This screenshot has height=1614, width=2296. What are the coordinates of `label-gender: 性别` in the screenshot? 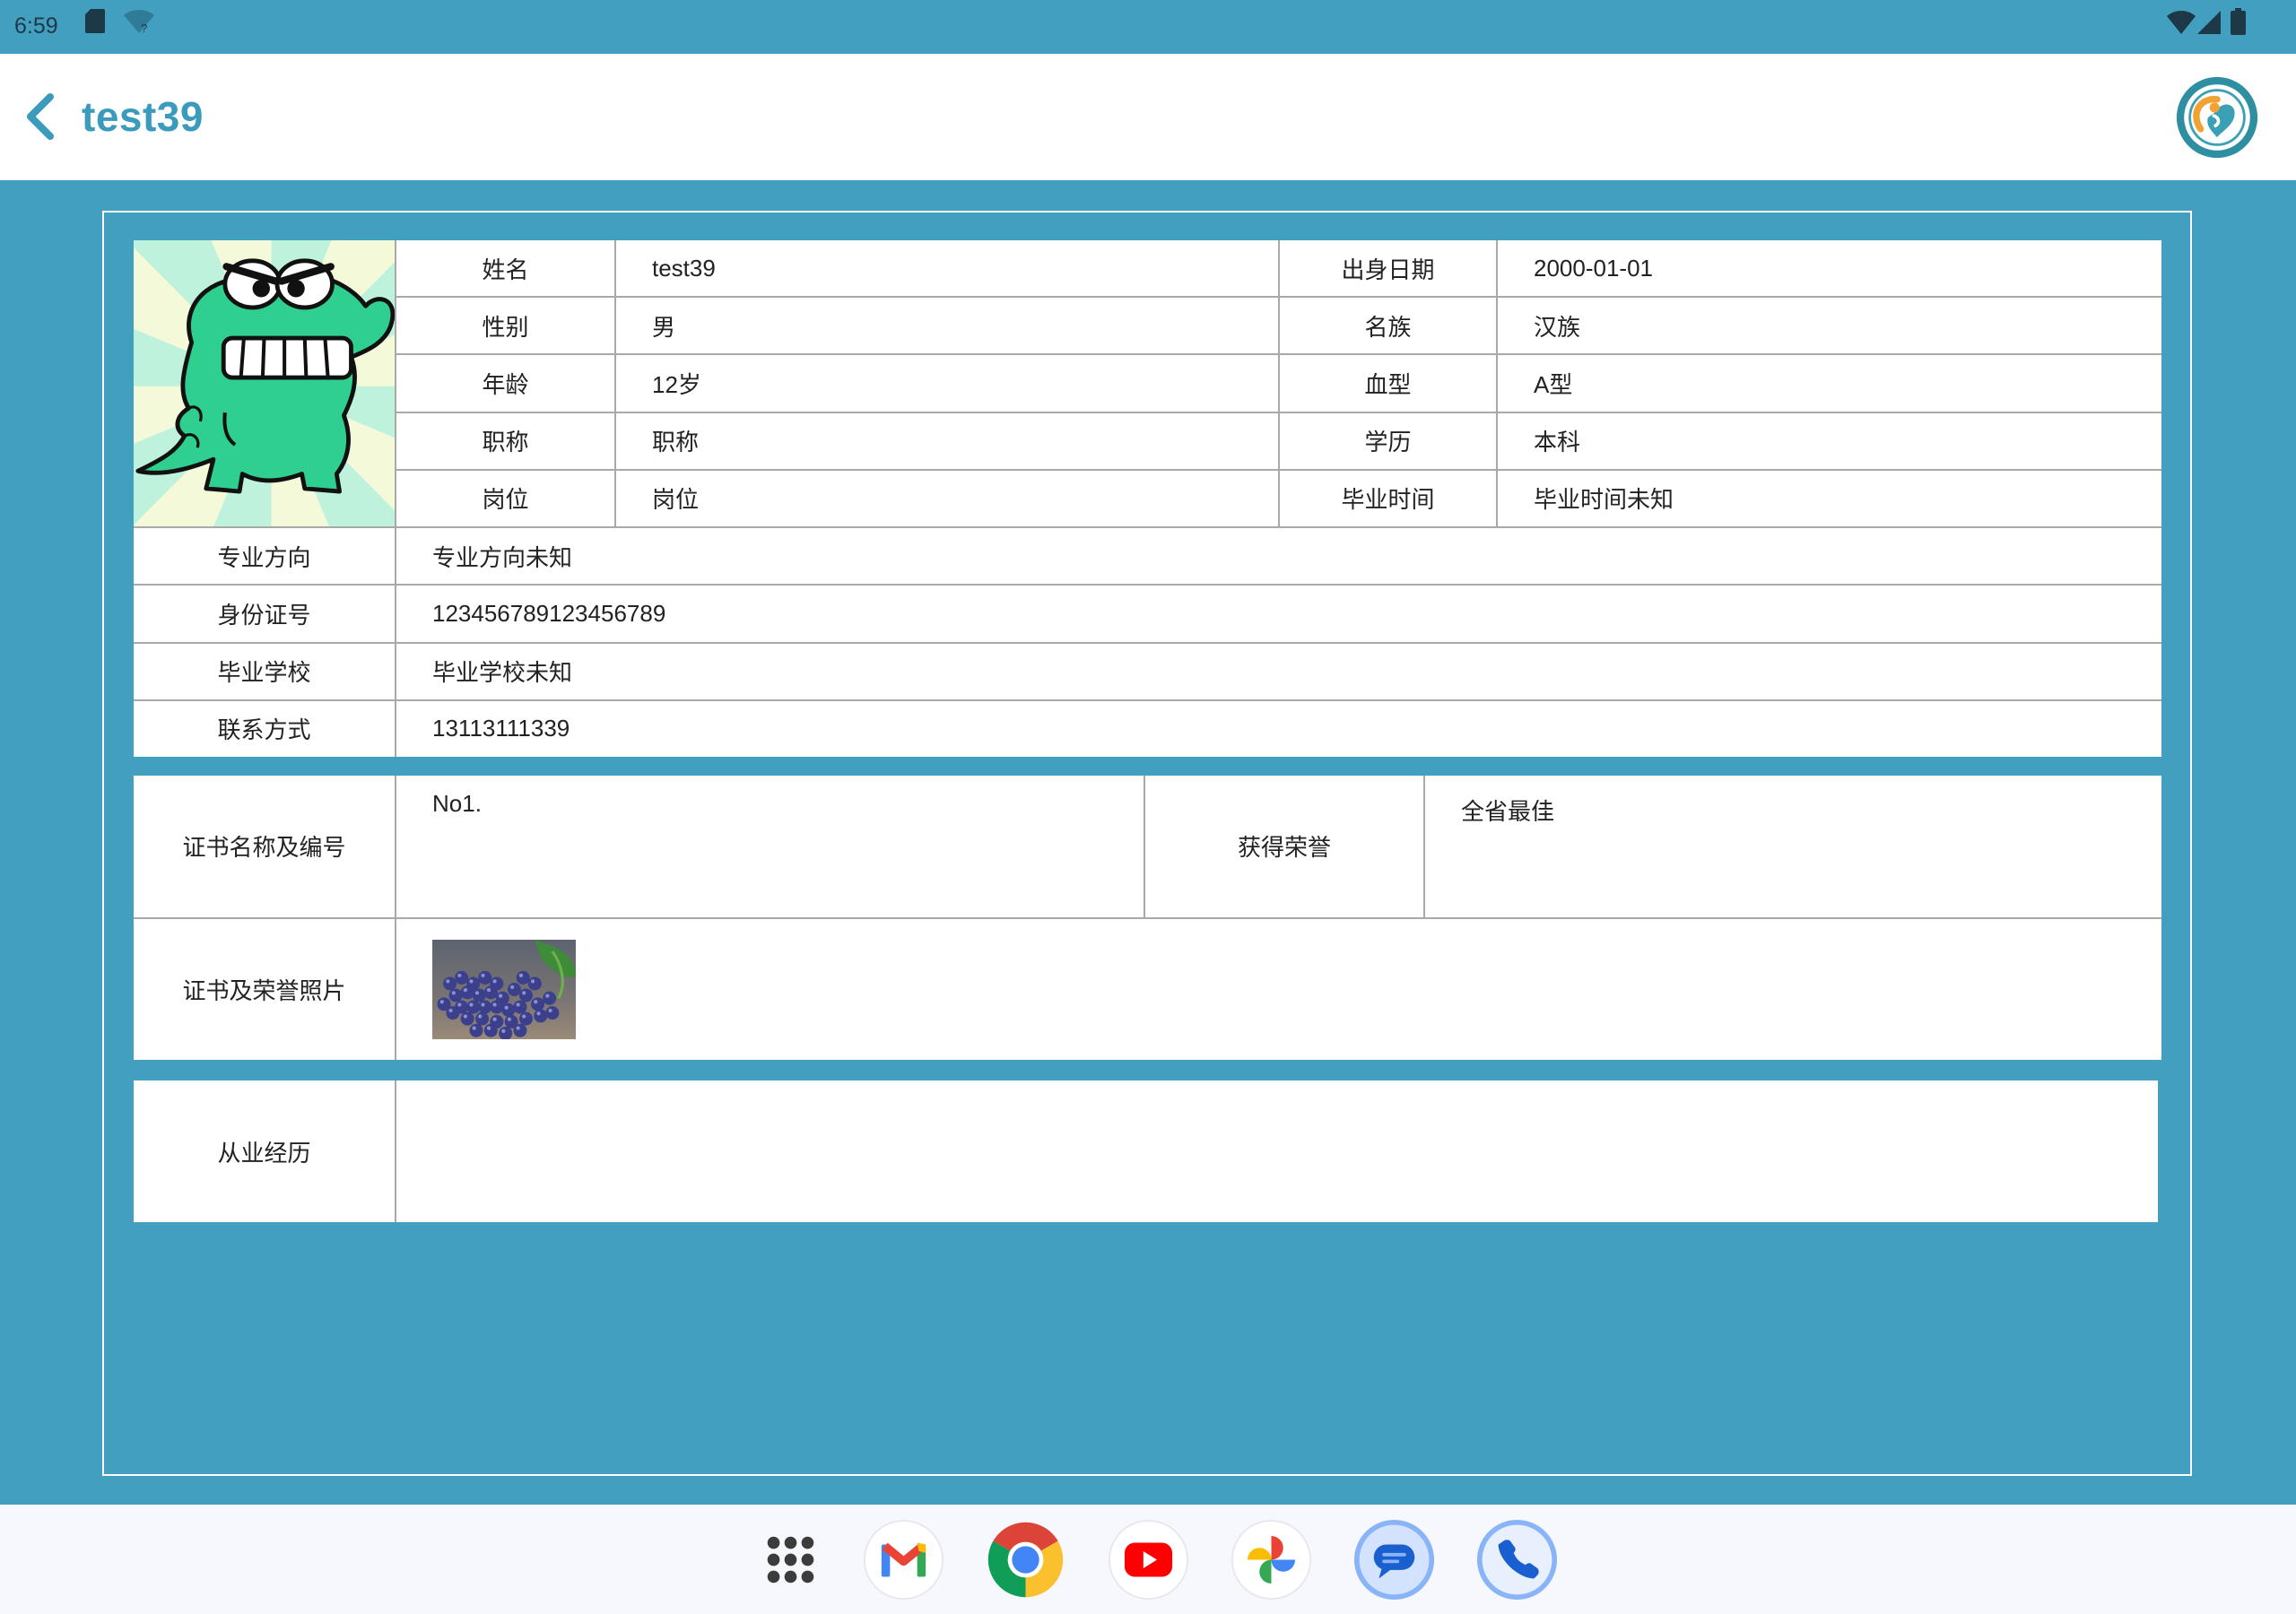 It's located at (505, 326).